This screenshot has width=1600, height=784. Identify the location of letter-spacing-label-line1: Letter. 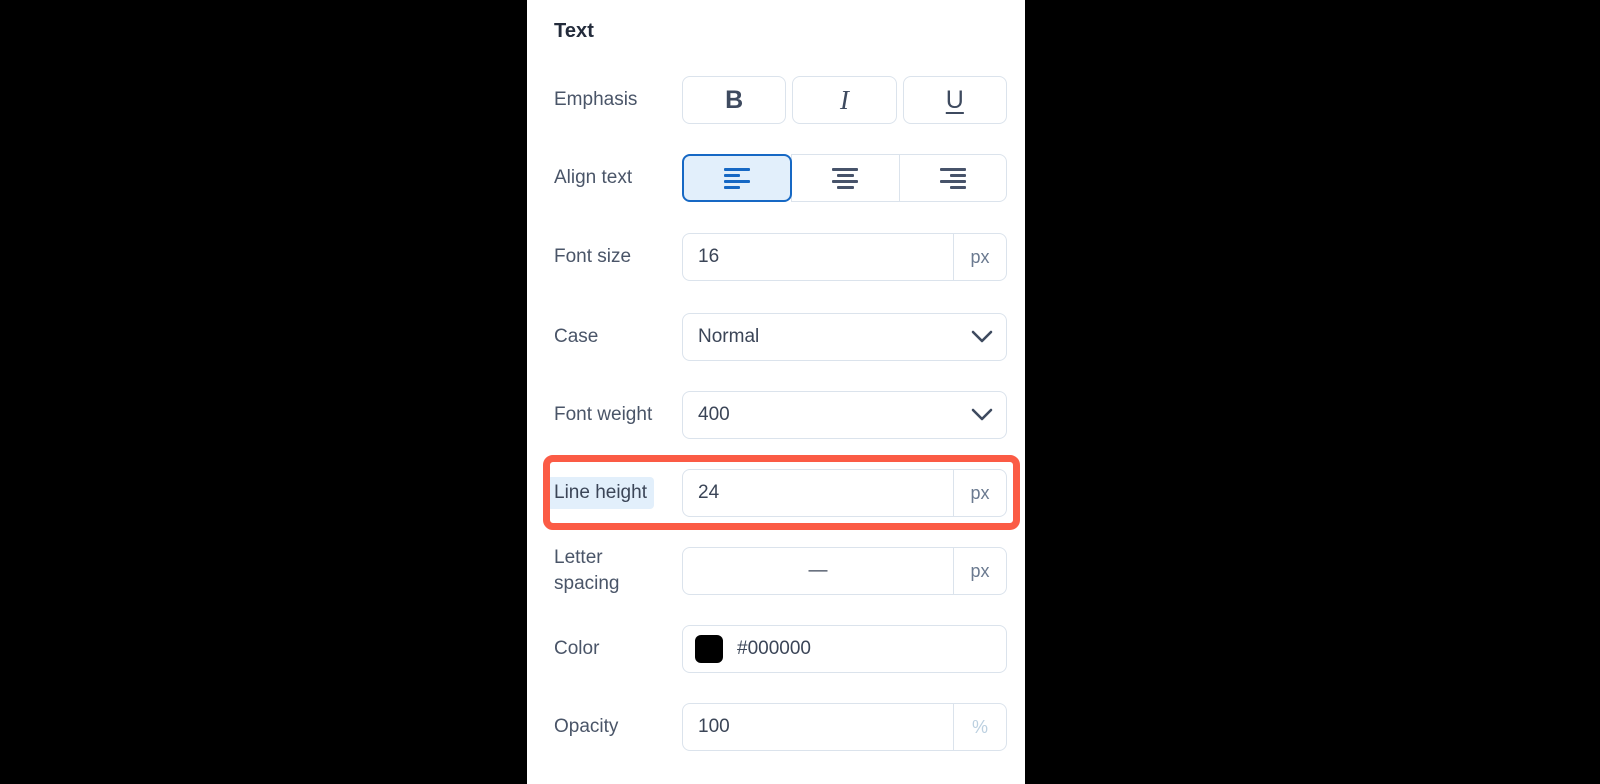
(578, 558).